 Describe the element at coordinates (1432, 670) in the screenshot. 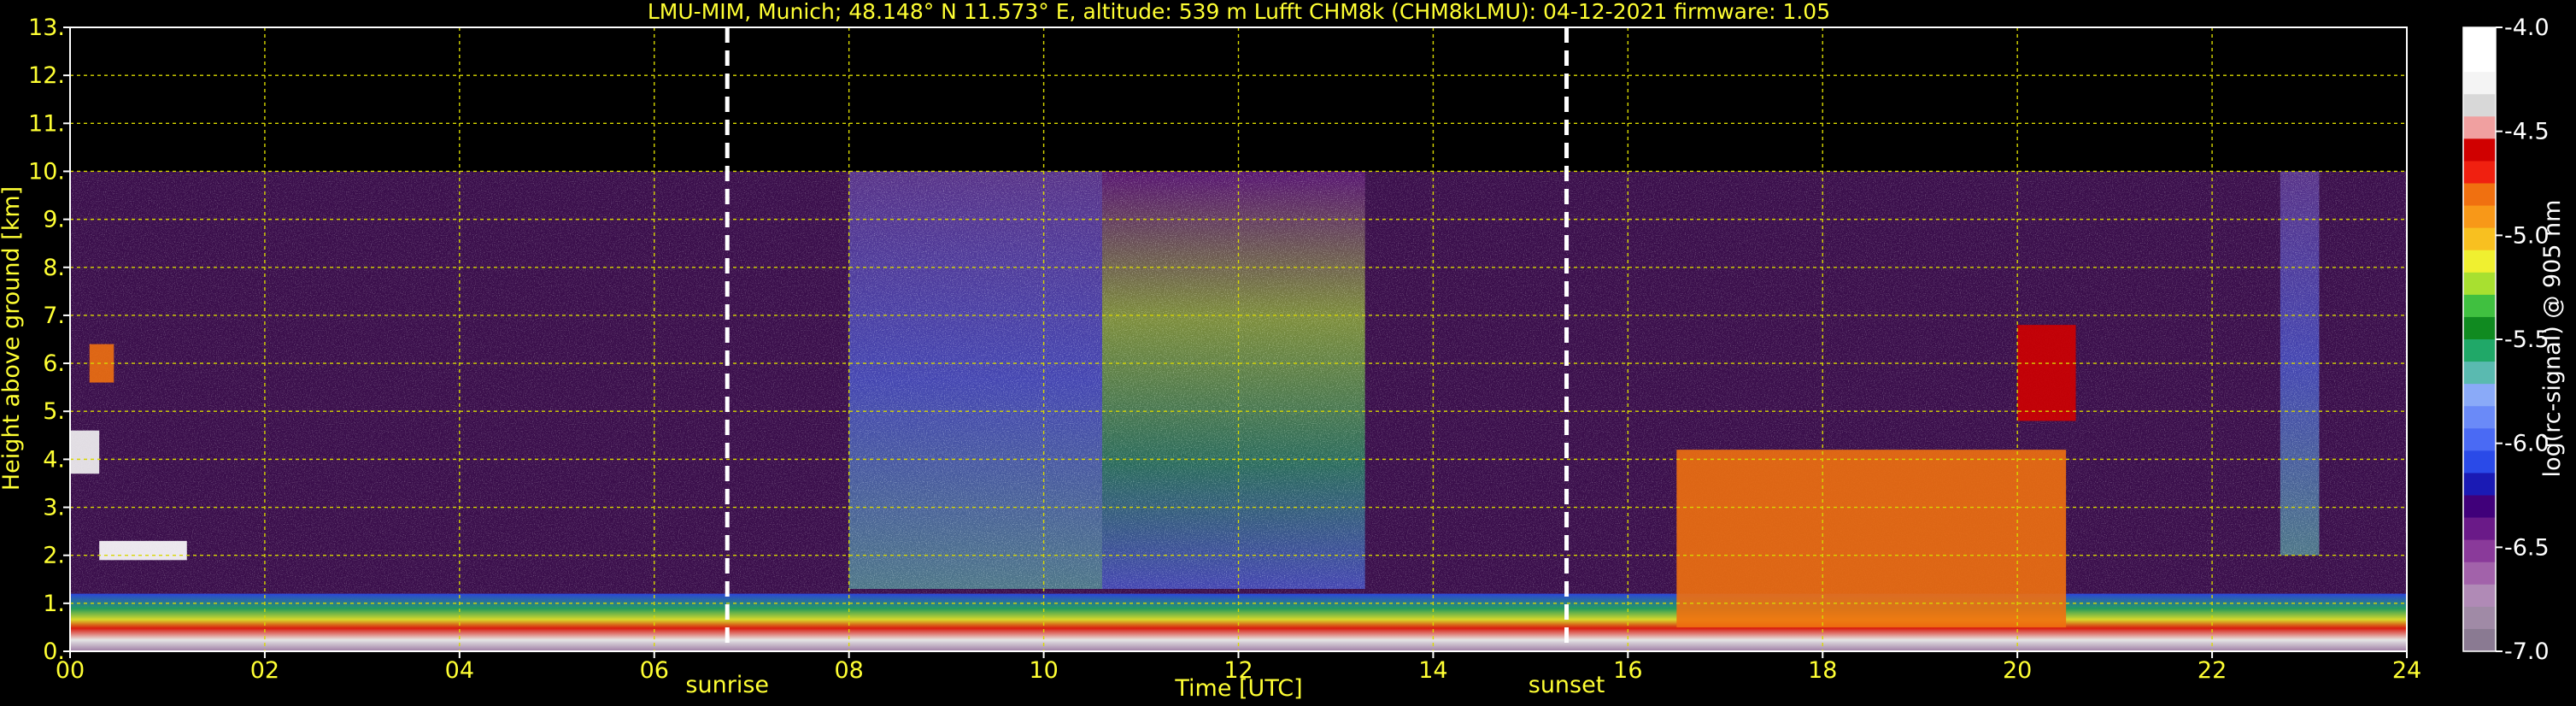

I see `x-tick-label: 14` at that location.